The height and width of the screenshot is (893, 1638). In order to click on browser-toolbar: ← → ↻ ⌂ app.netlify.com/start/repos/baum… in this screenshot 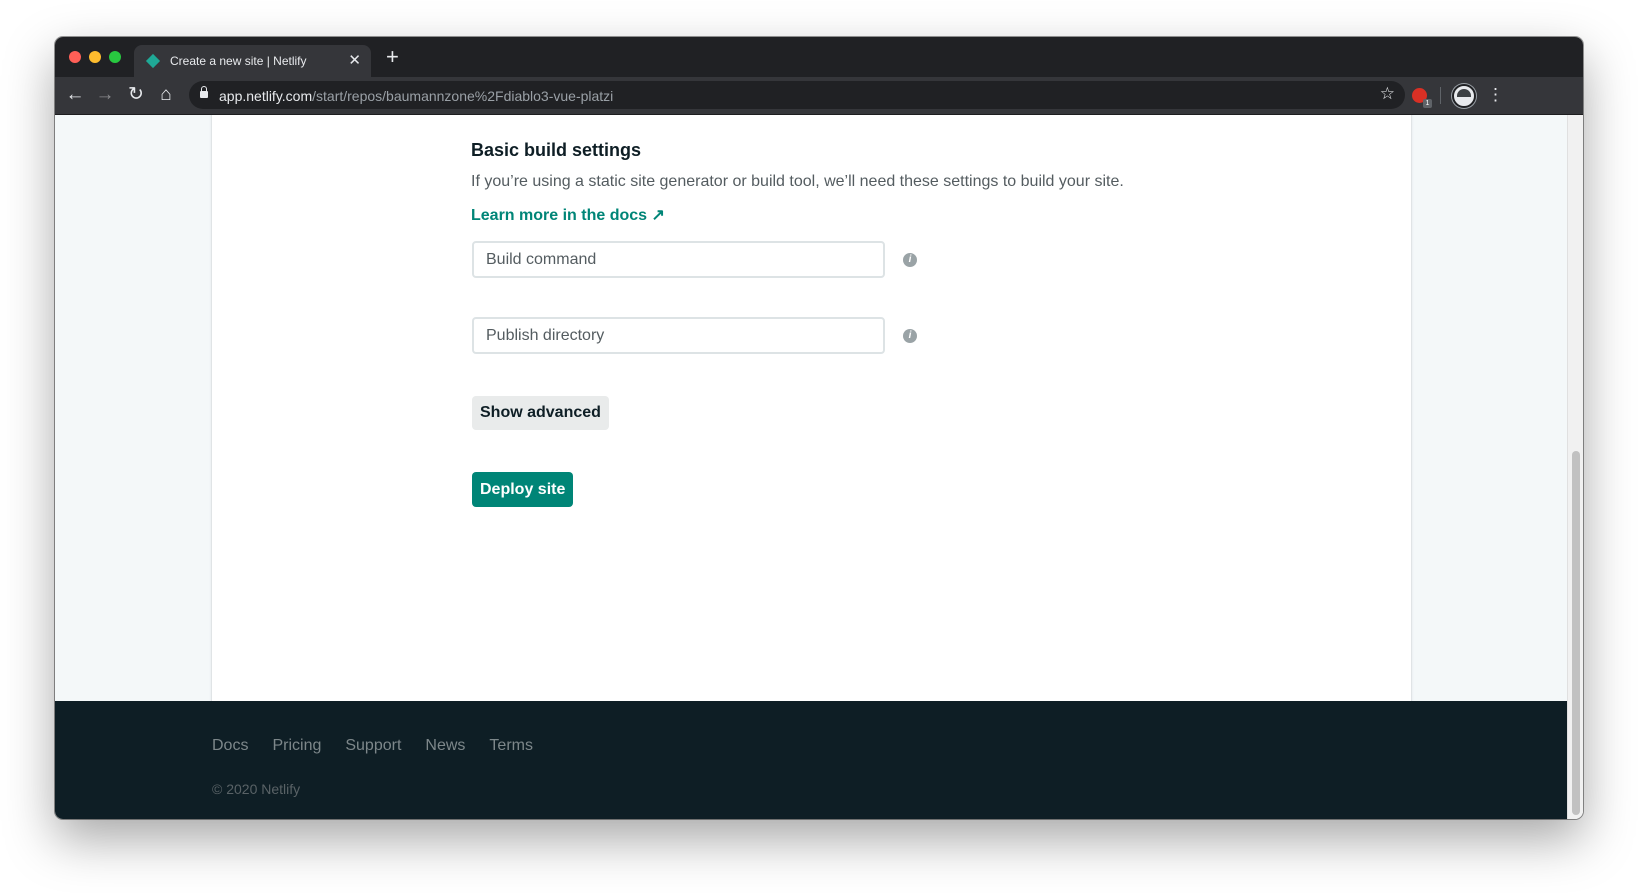, I will do `click(819, 96)`.